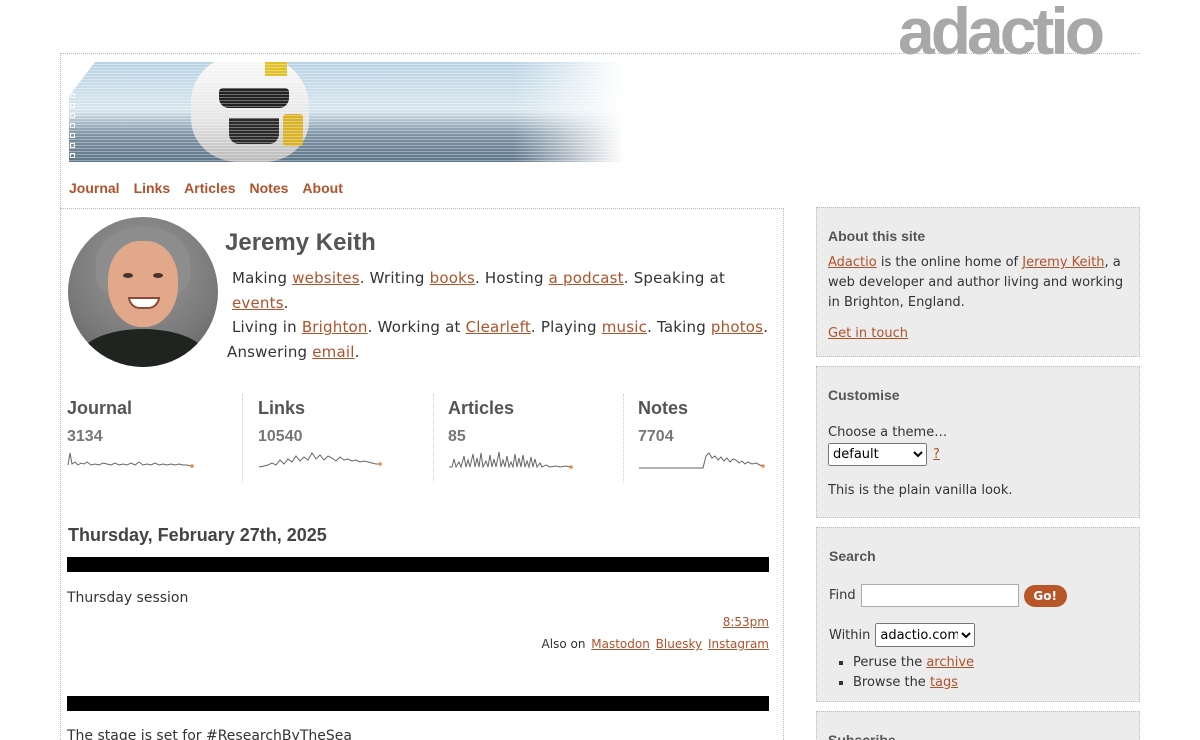  Describe the element at coordinates (877, 454) in the screenshot. I see `theme-select: default` at that location.